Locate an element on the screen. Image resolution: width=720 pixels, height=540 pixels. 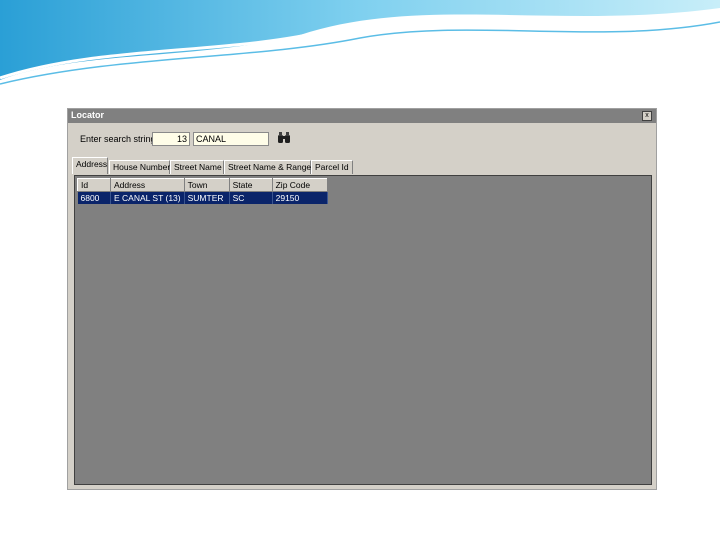
search-input: CANAL is located at coordinates (231, 139).